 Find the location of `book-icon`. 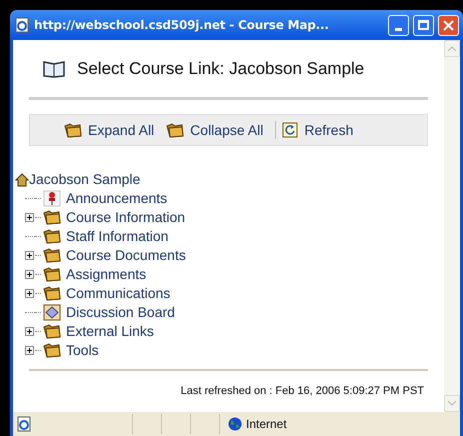

book-icon is located at coordinates (54, 69).